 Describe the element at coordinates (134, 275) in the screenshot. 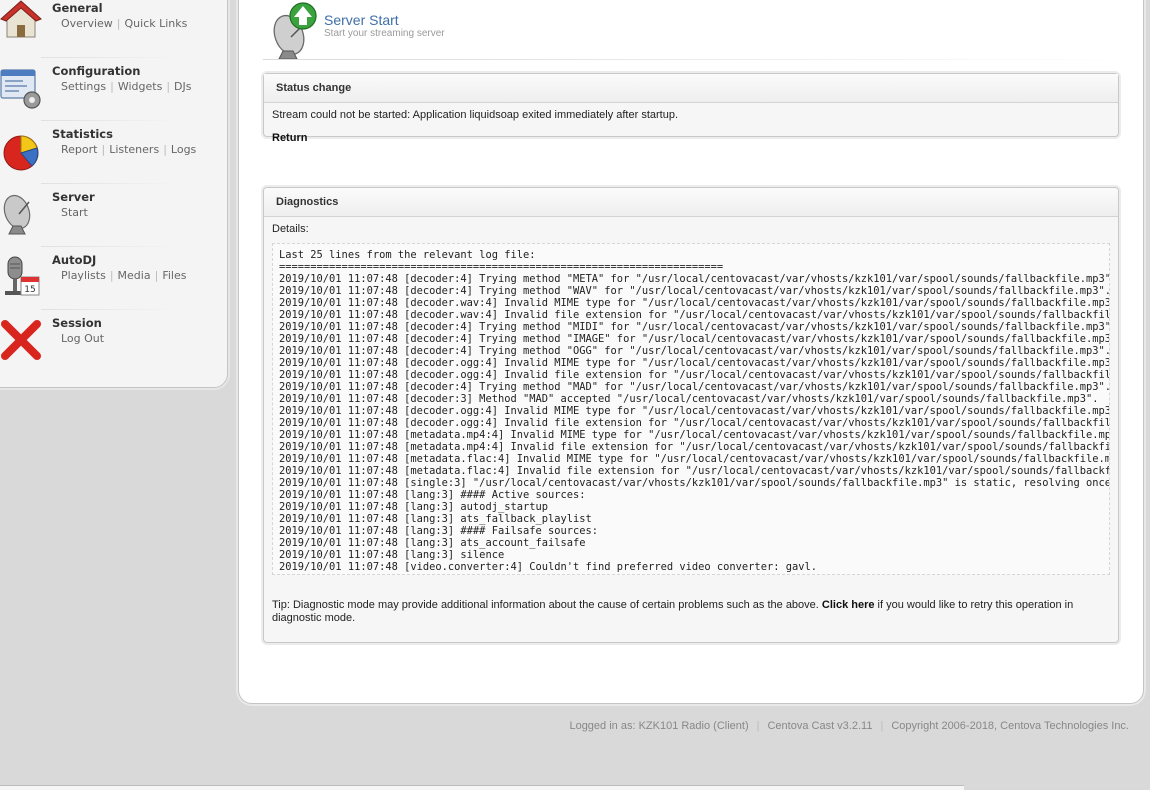

I see `nav-link-media: Media` at that location.